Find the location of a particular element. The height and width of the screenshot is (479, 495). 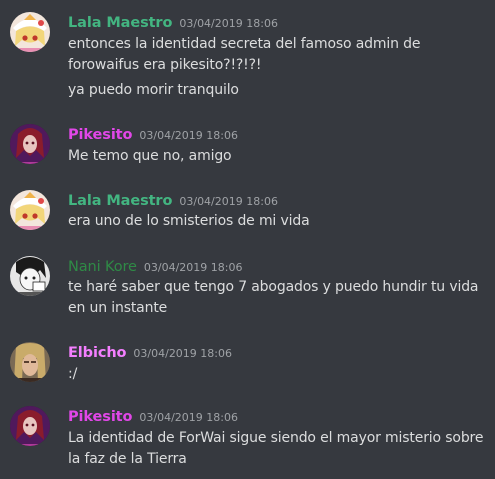

username: Elbicho is located at coordinates (97, 353).